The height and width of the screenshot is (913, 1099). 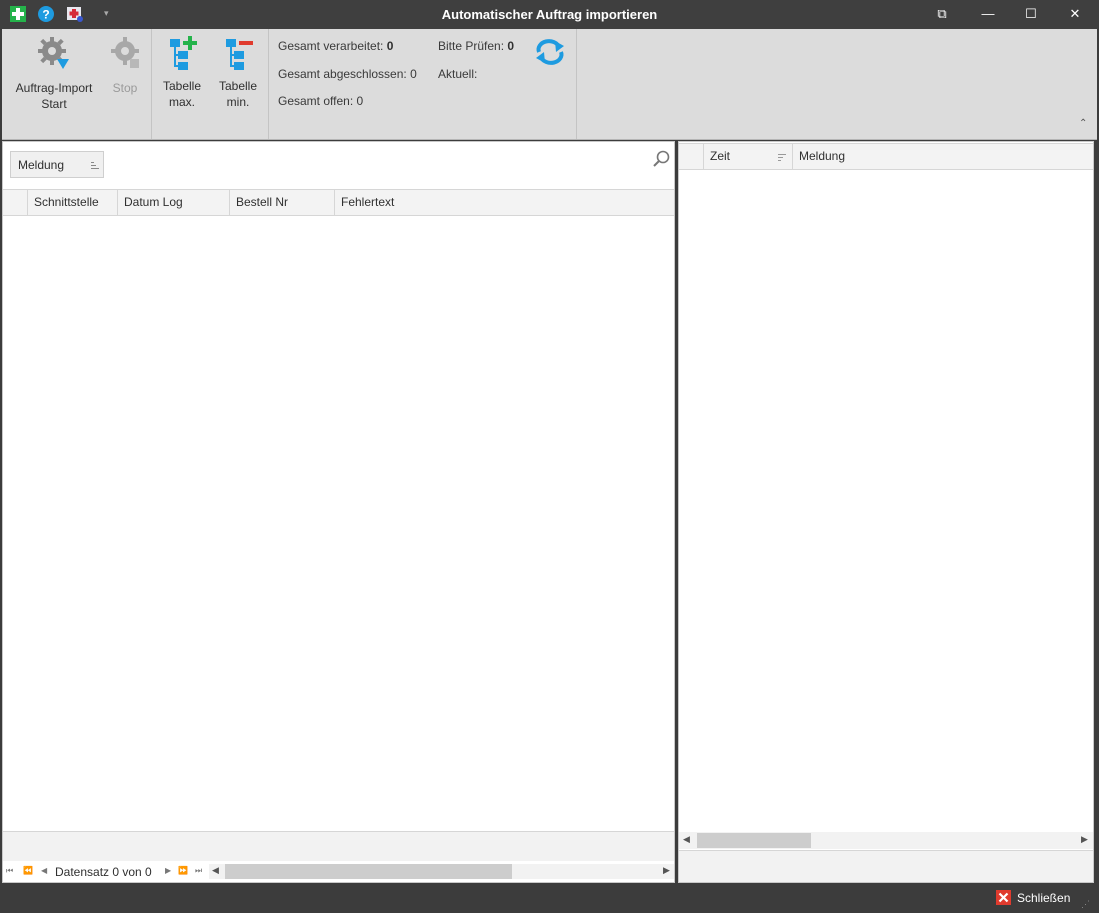 What do you see at coordinates (662, 159) in the screenshot?
I see `search-icon` at bounding box center [662, 159].